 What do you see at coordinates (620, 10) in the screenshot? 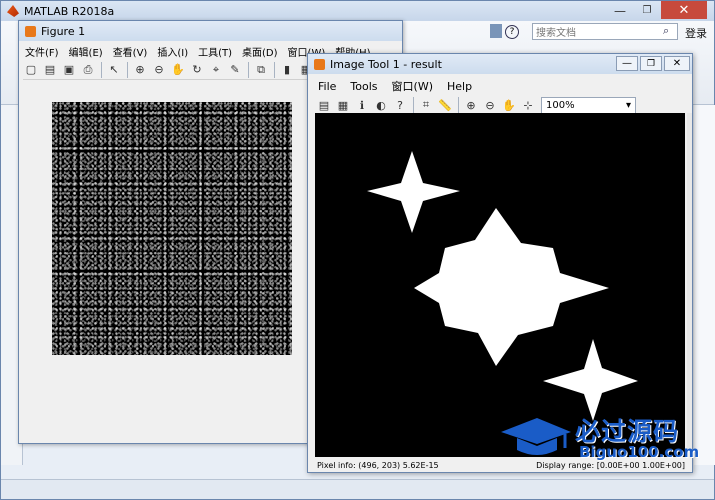
I see `matlab-minimize-button: —` at bounding box center [620, 10].